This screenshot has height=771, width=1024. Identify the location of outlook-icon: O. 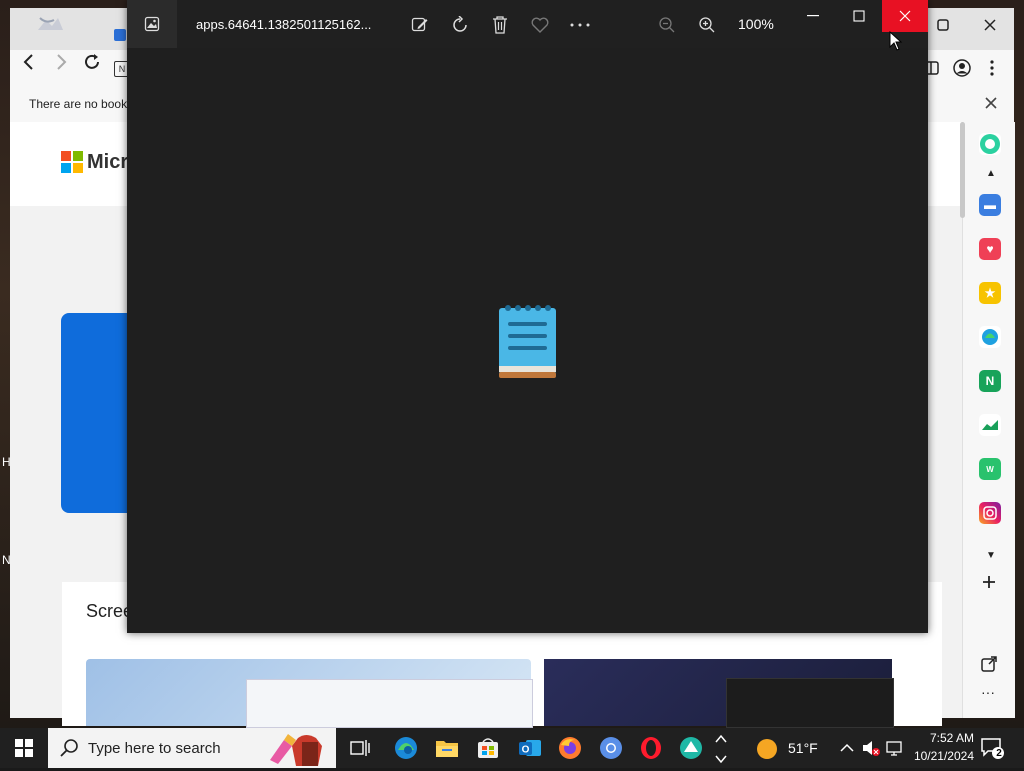
(530, 748).